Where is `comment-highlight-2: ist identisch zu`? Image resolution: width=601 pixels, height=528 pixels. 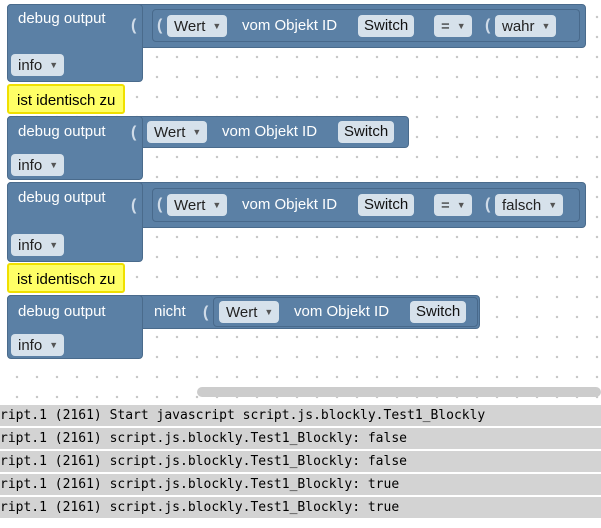 comment-highlight-2: ist identisch zu is located at coordinates (66, 278).